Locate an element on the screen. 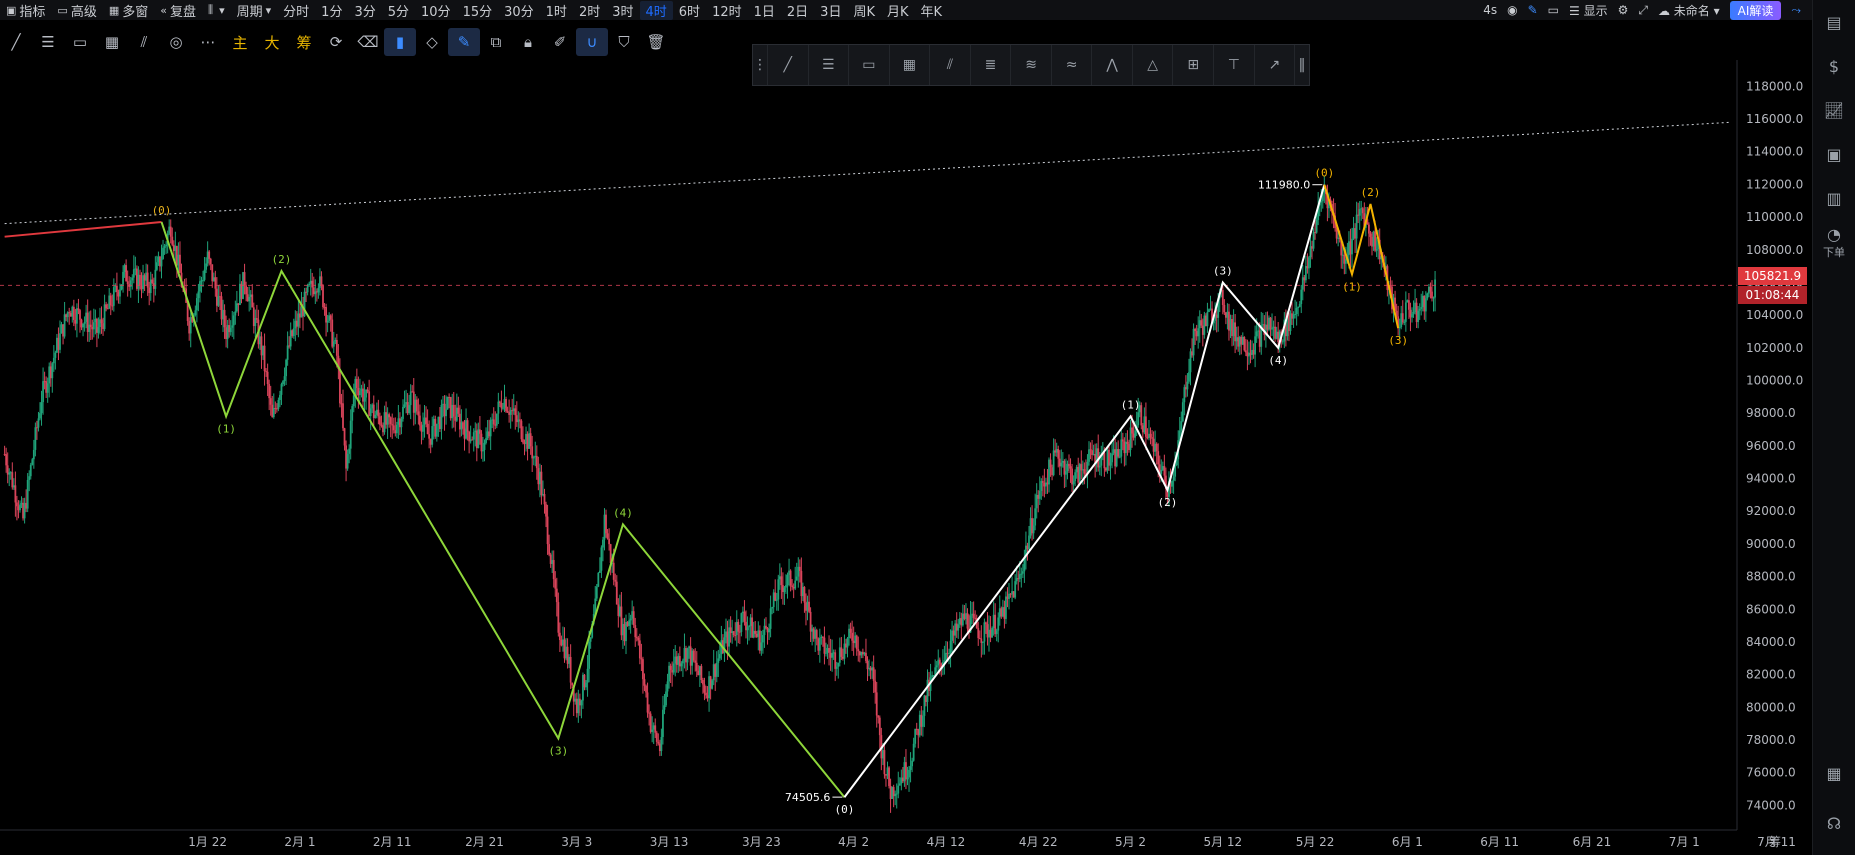 This screenshot has width=1855, height=855. topbar-item-18: 12时 is located at coordinates (727, 10).